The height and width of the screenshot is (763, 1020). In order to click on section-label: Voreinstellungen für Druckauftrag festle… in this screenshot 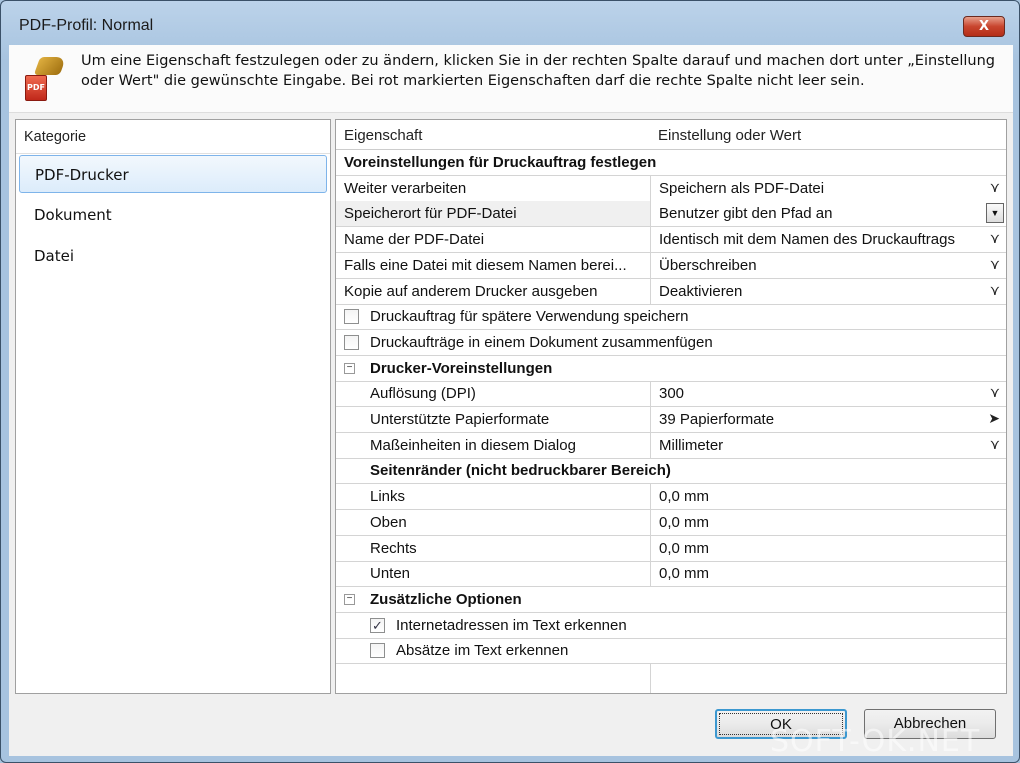, I will do `click(500, 162)`.